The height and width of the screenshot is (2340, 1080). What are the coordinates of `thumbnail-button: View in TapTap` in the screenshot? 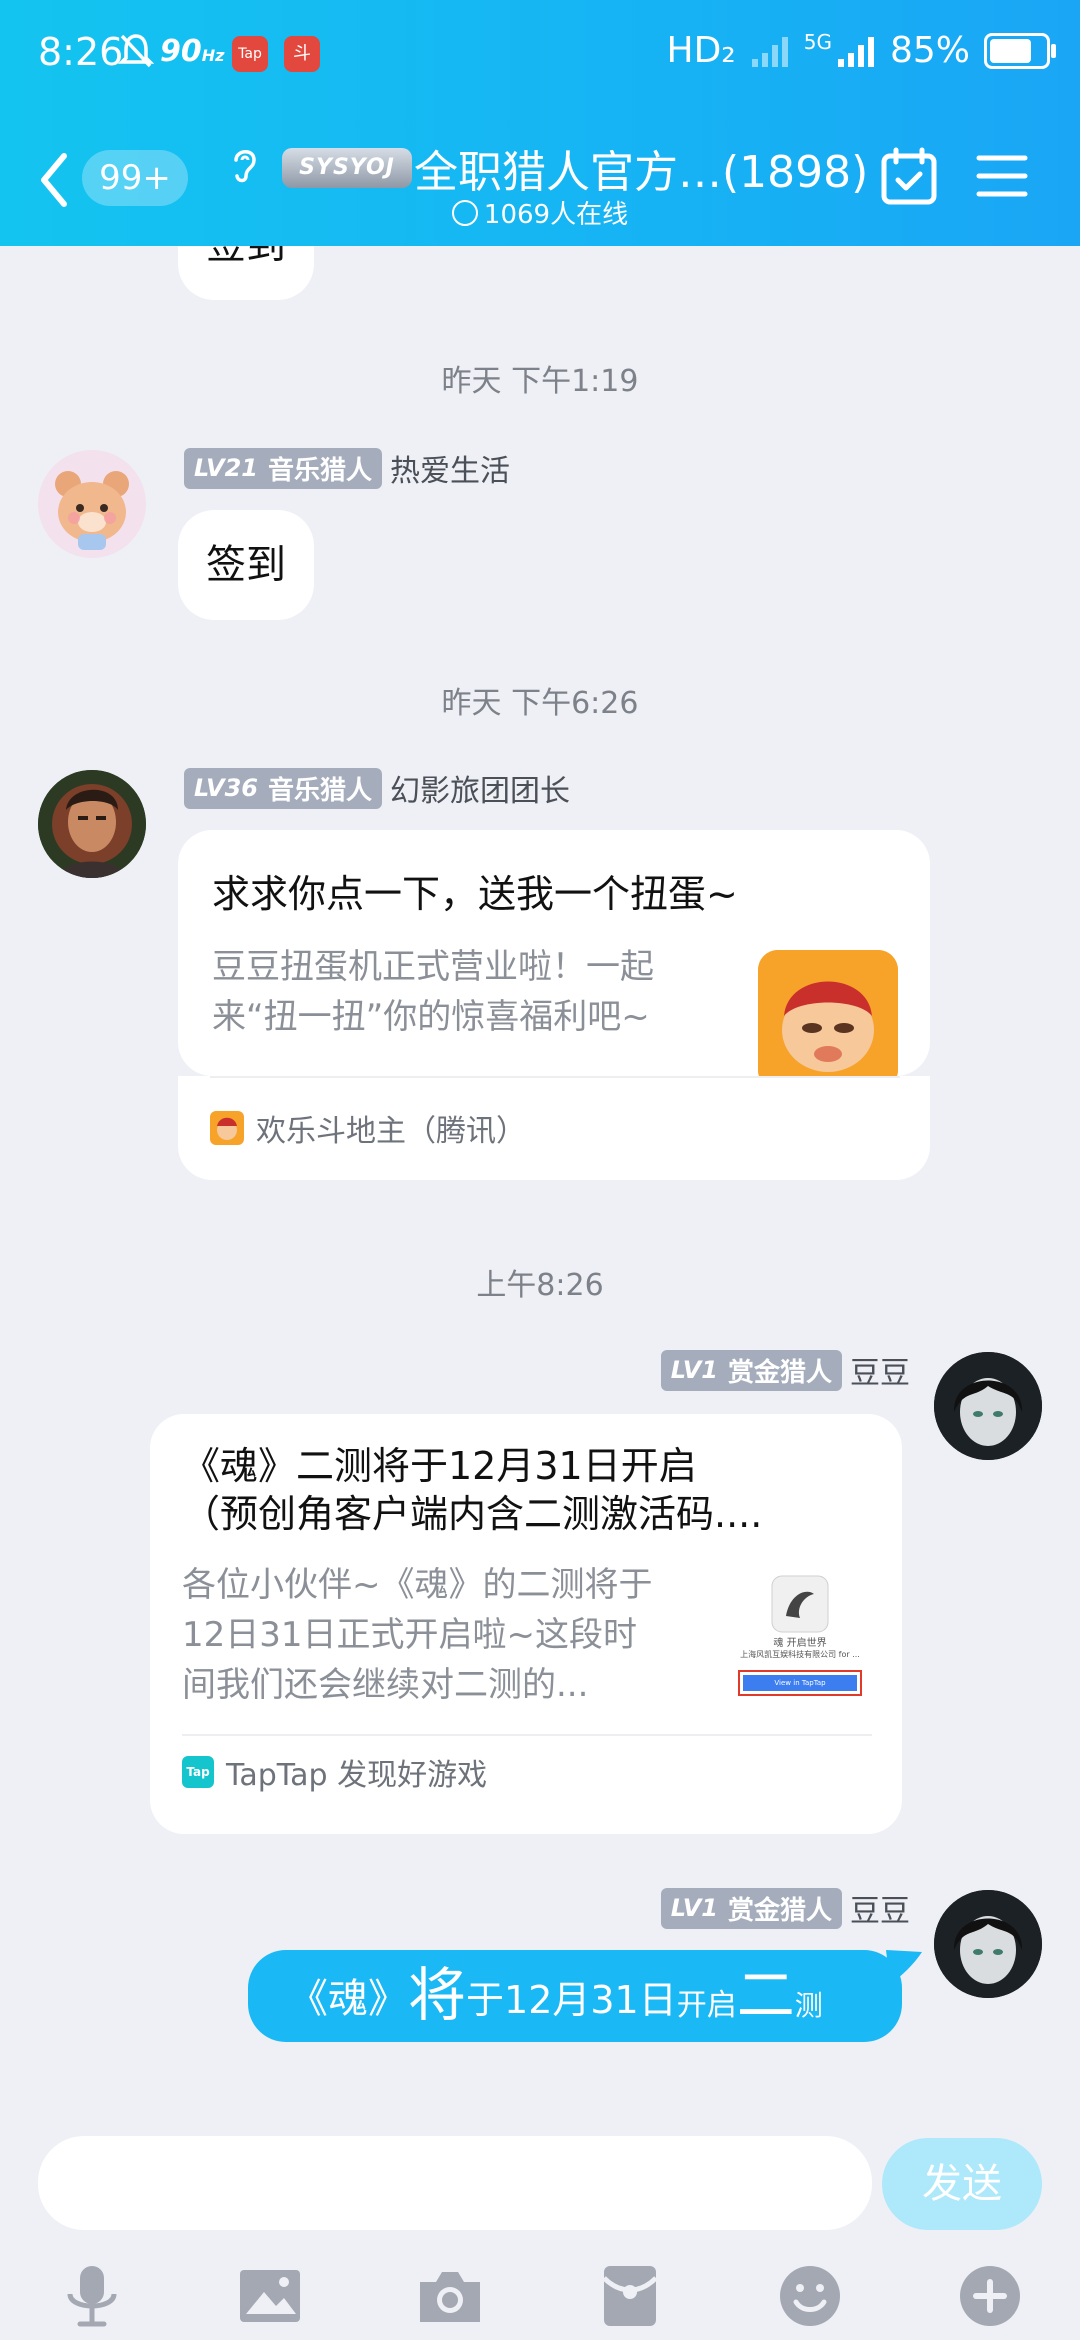 It's located at (800, 1683).